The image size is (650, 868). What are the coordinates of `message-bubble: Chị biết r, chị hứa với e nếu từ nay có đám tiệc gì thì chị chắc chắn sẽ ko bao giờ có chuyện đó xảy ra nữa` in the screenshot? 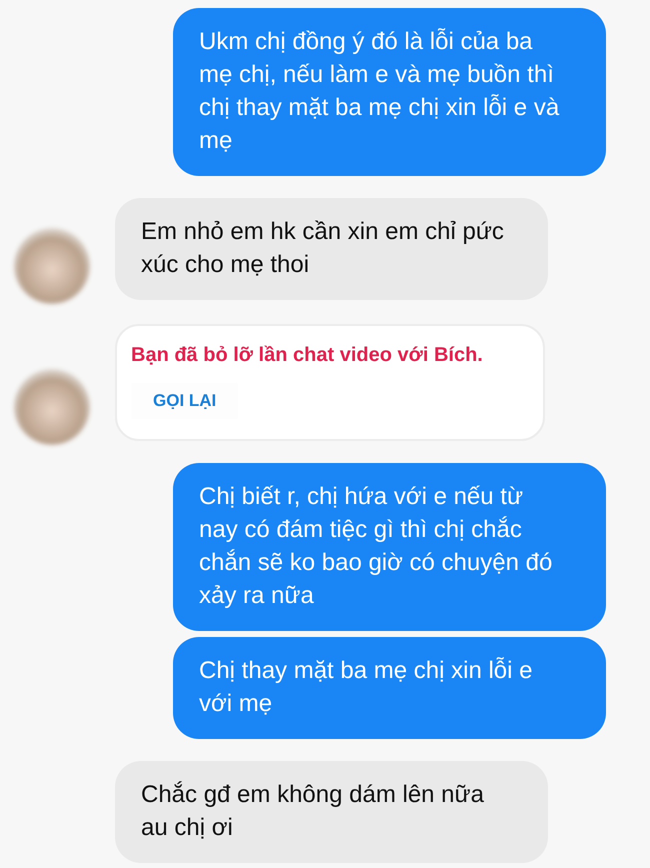 It's located at (389, 547).